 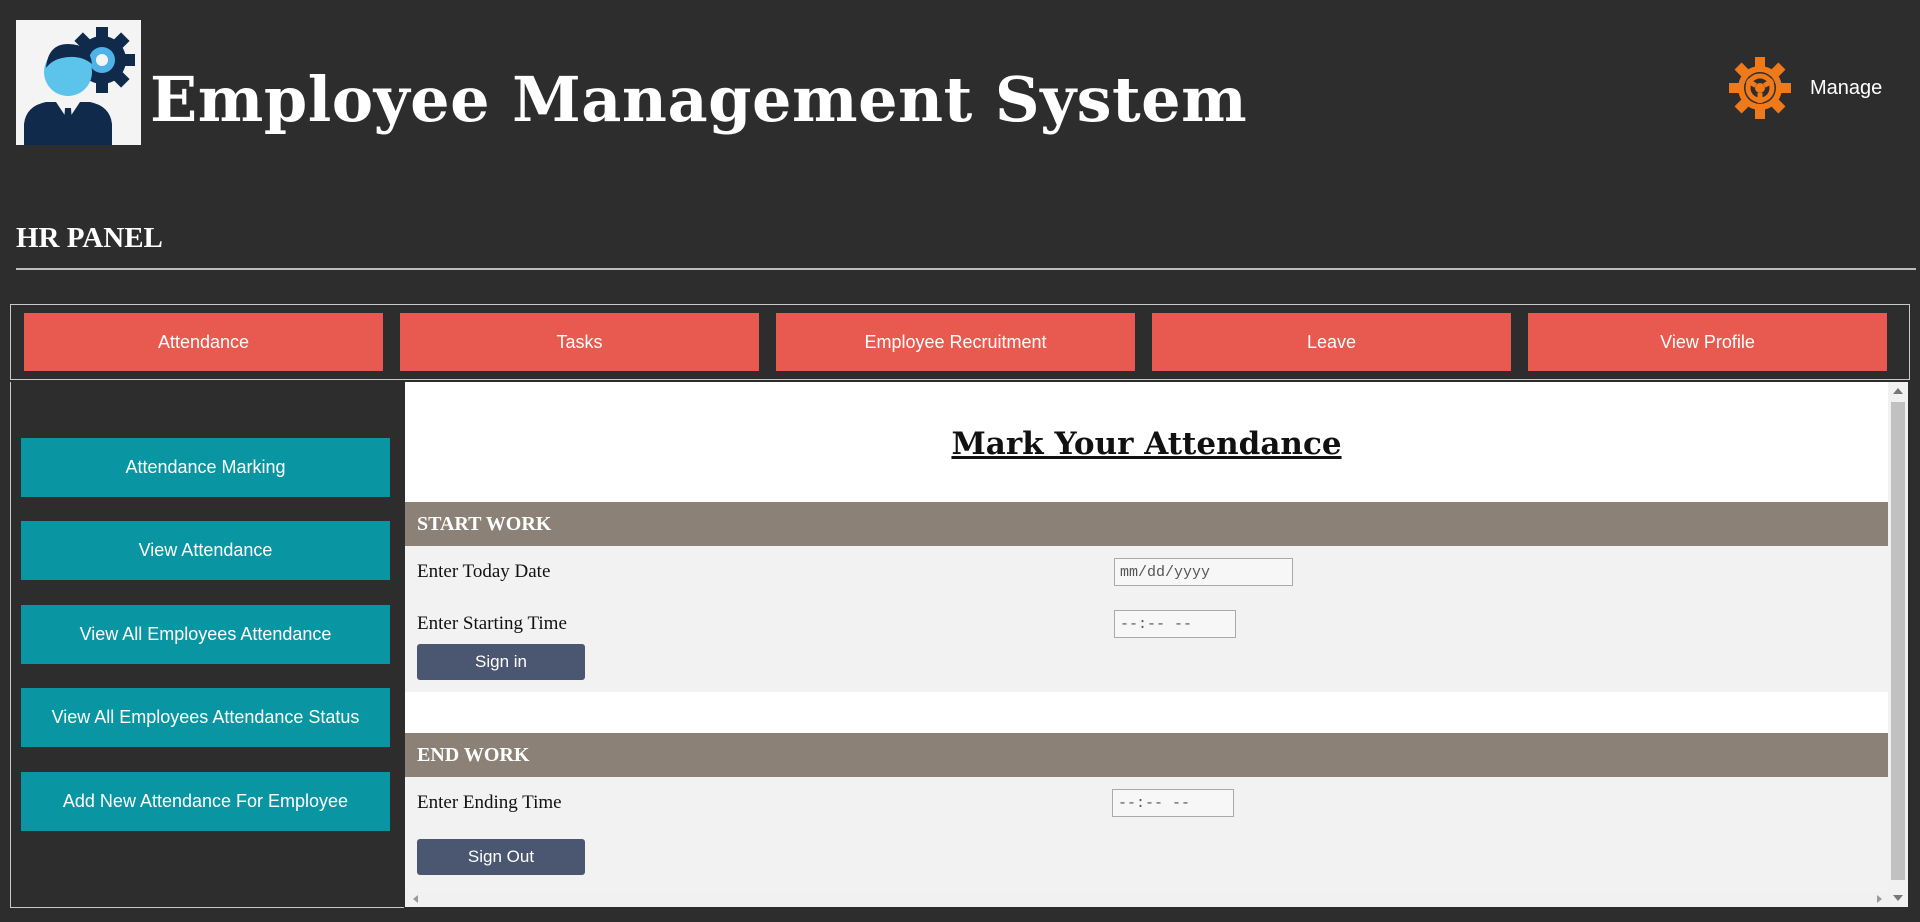 I want to click on scrollbar-thumb, so click(x=1898, y=641).